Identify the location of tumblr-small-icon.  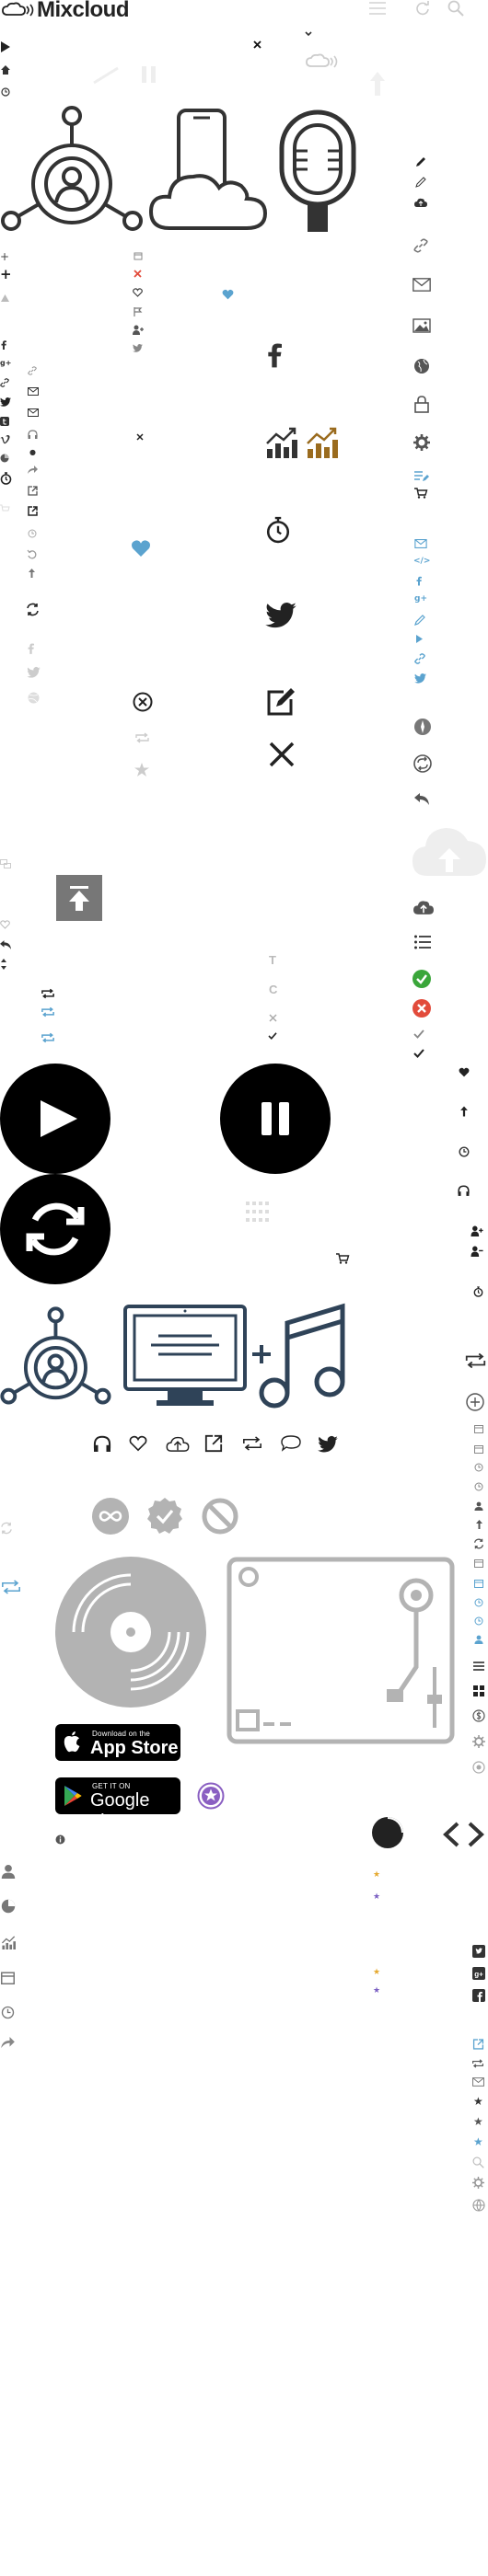
(4, 421).